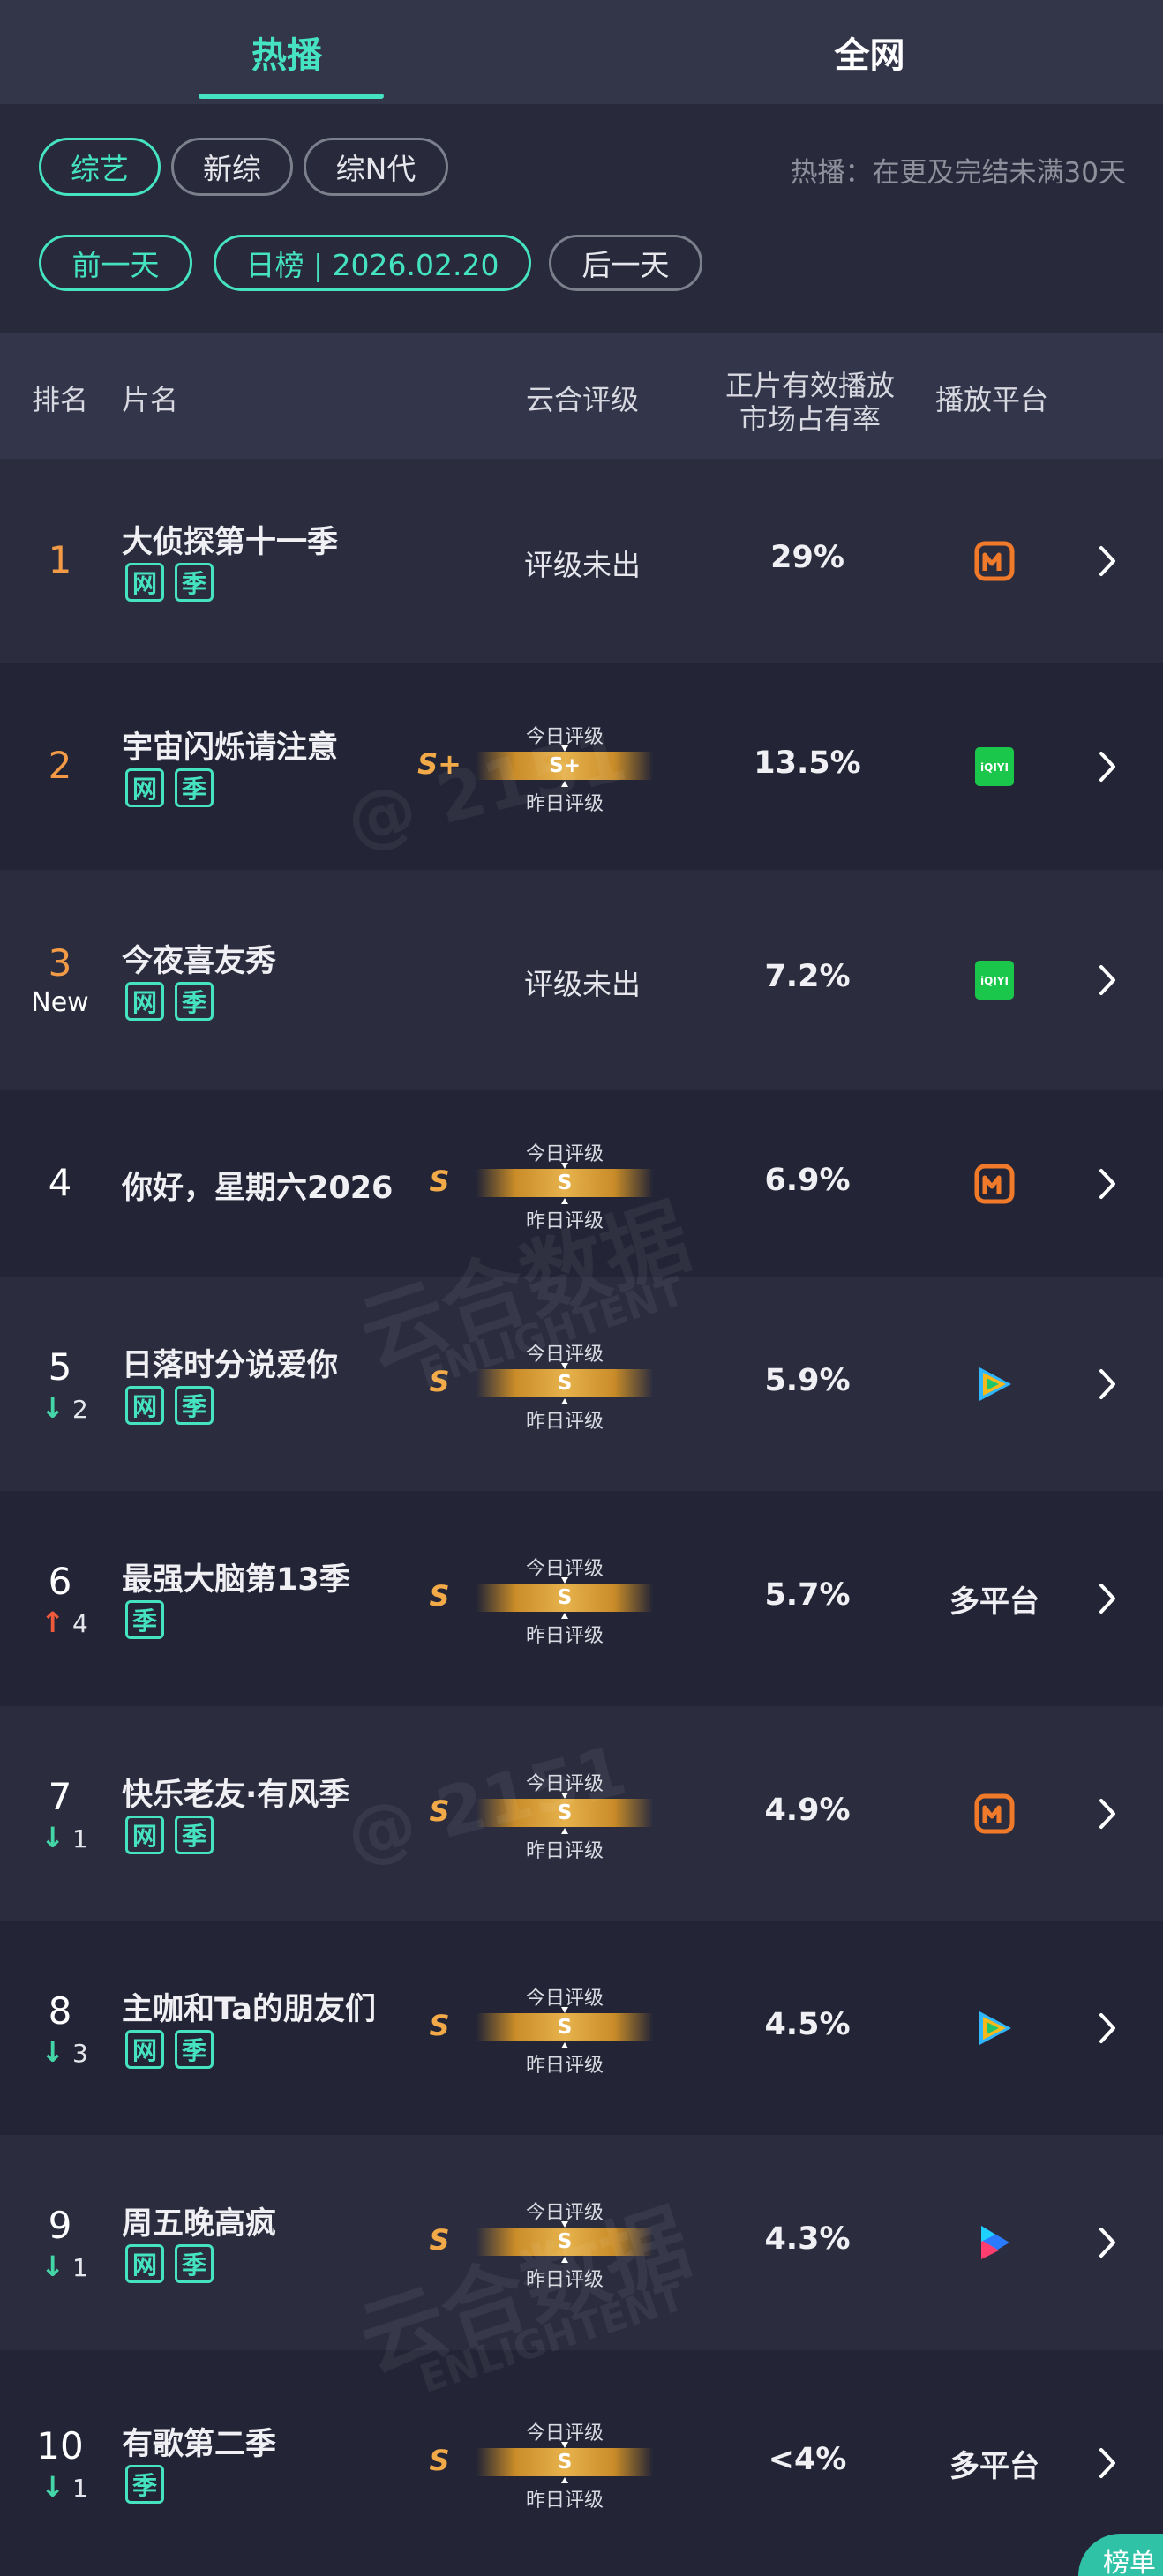 The width and height of the screenshot is (1163, 2576). I want to click on ranking-row: 2 宇宙闪烁请注意网季 S+ 今日评级 S+ 昨日评级 13.5% iQIYI, so click(581, 767).